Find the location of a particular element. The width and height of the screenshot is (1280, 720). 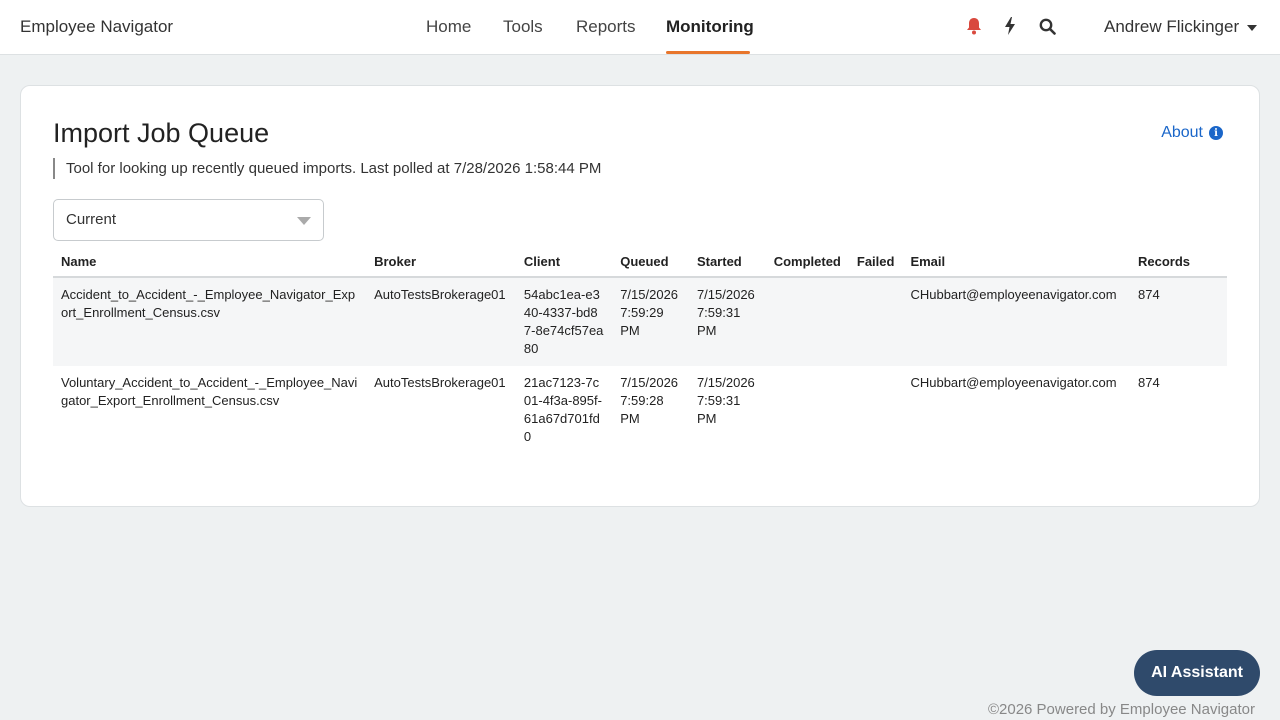

ai-assistant-button: AI Assistant is located at coordinates (1197, 673).